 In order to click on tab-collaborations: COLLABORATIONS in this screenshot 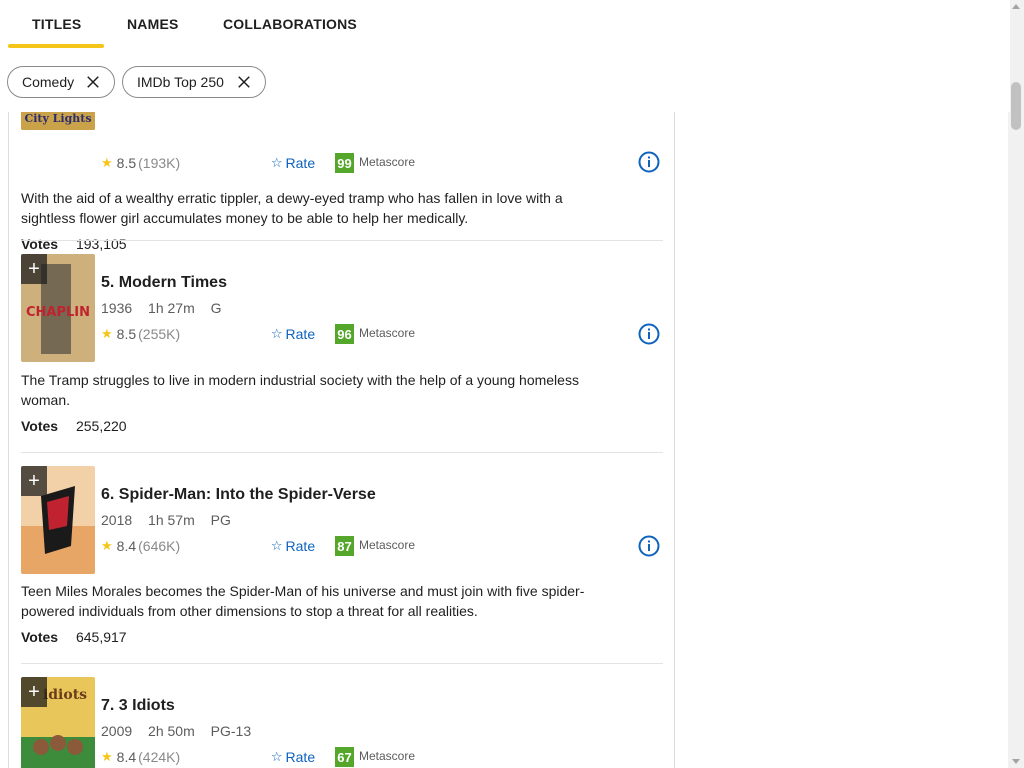, I will do `click(290, 24)`.